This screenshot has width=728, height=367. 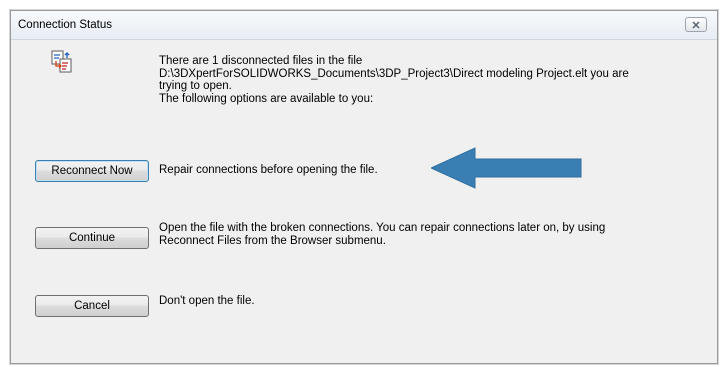 I want to click on continue-button: Continue, so click(x=92, y=238).